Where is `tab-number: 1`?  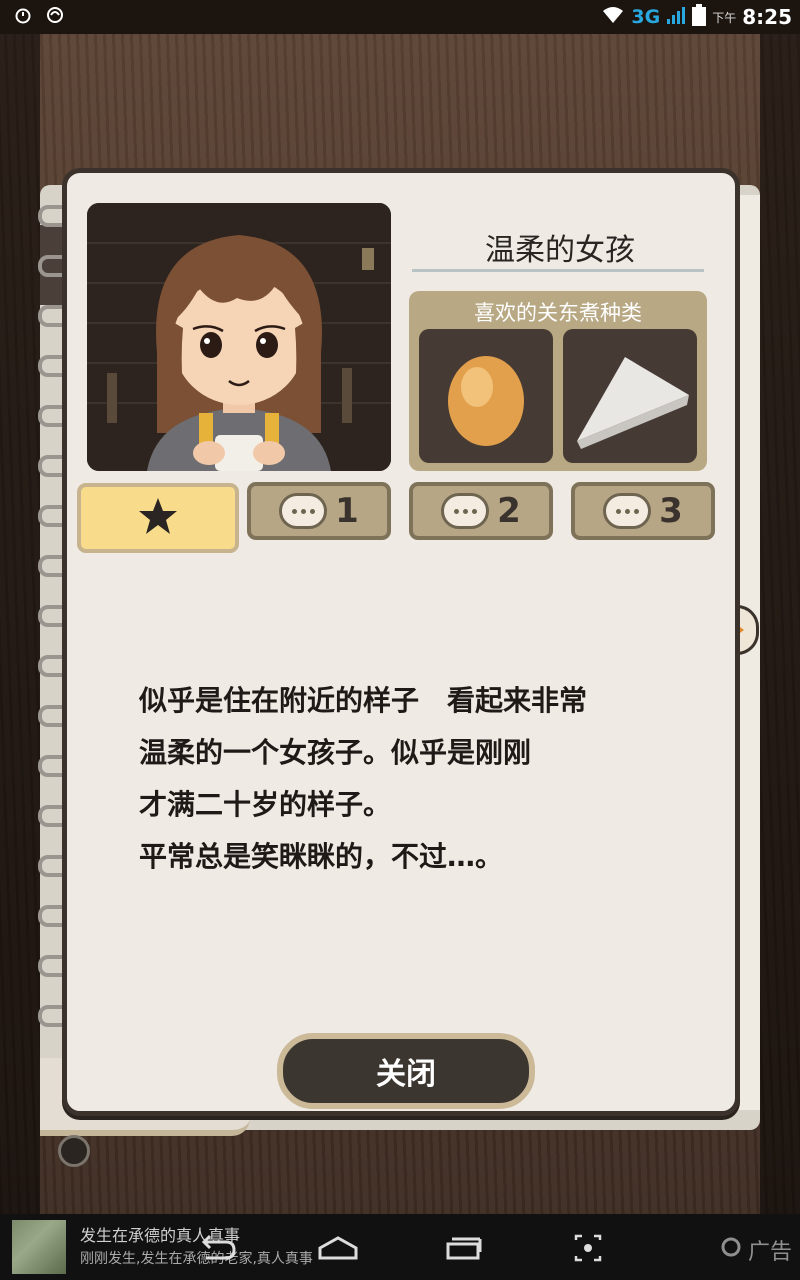
tab-number: 1 is located at coordinates (347, 511).